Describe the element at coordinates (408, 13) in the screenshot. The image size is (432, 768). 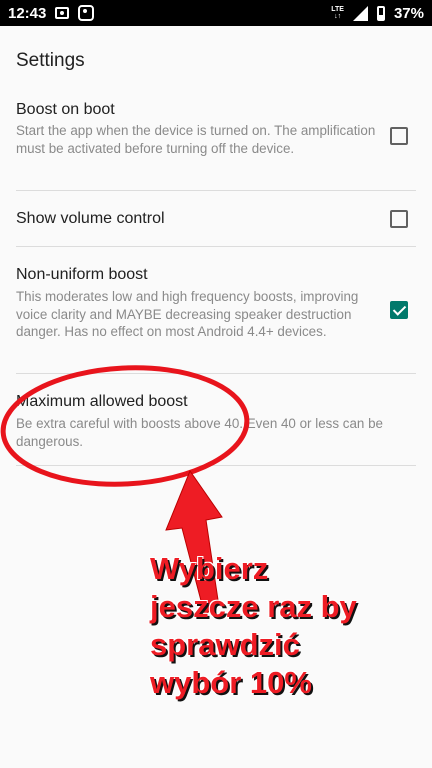
I see `battery-percent: 37%` at that location.